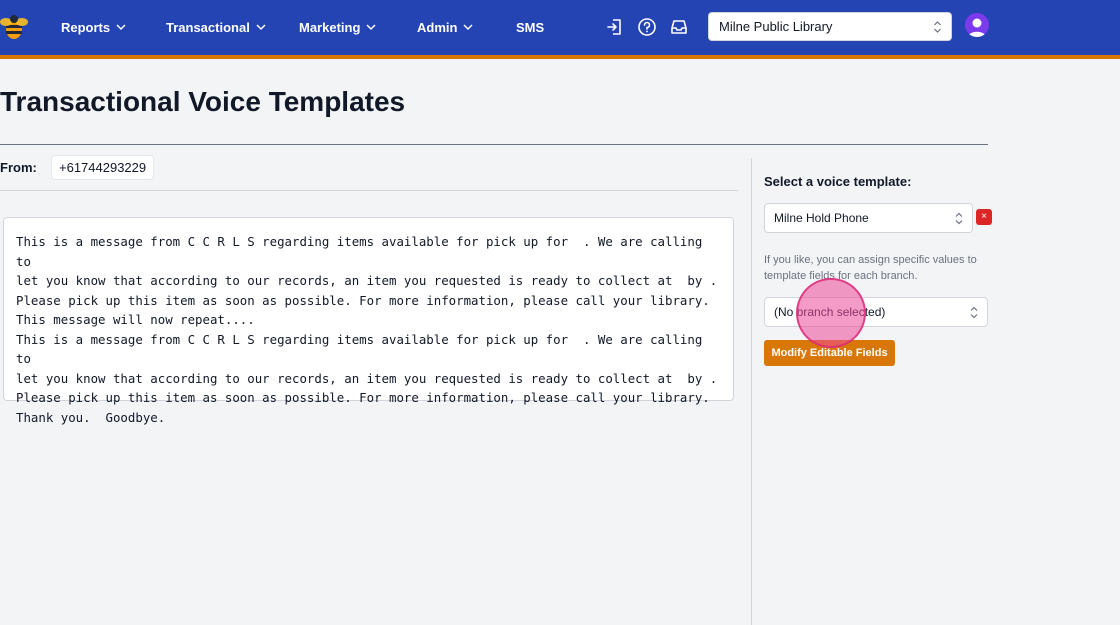 The width and height of the screenshot is (1120, 625). Describe the element at coordinates (437, 27) in the screenshot. I see `nav-admin-label: Admin` at that location.